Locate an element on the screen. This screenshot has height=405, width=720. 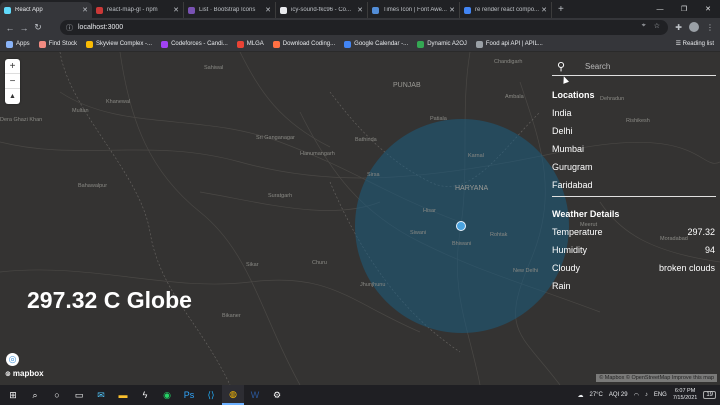
zoom-in-button: + is located at coordinates (12, 66).